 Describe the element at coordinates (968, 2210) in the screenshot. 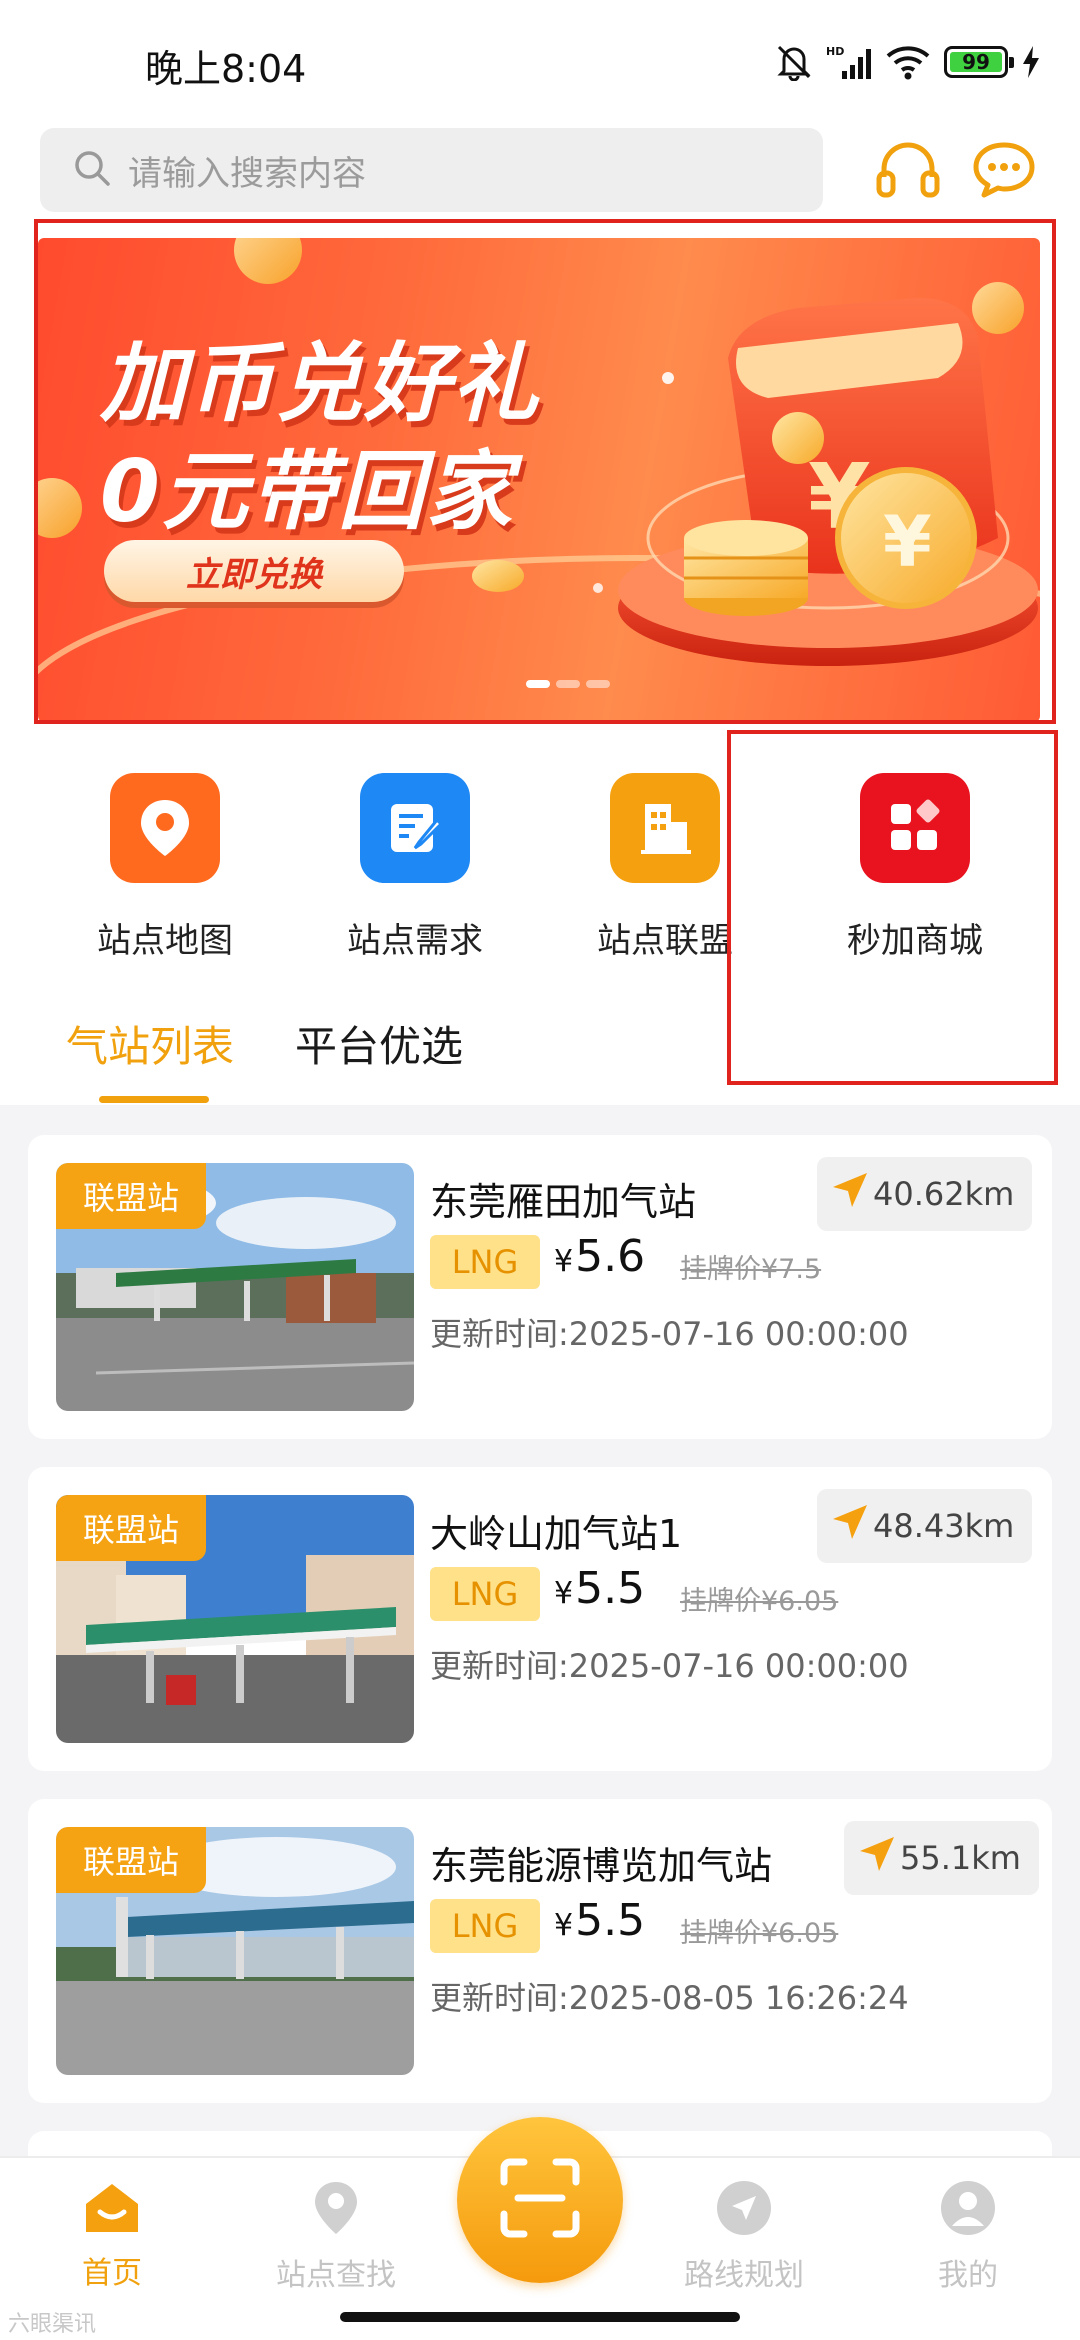

I see `user-icon` at that location.